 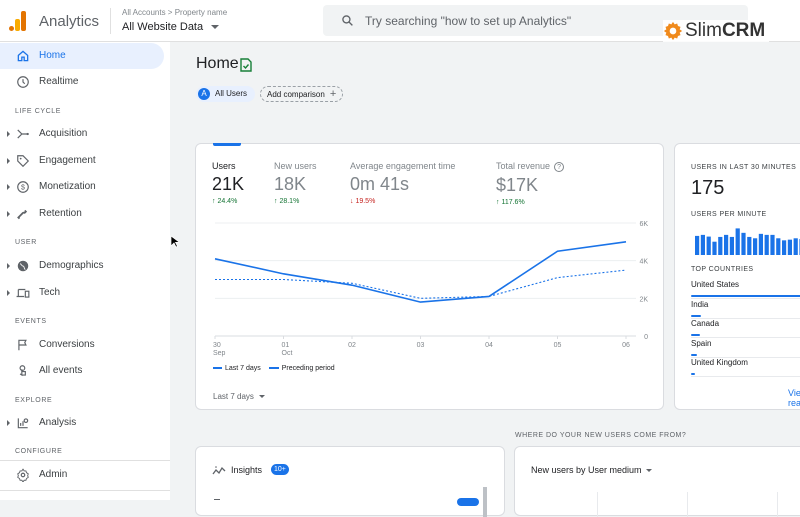 I want to click on segment-chip-all-users: A All Users, so click(x=226, y=94).